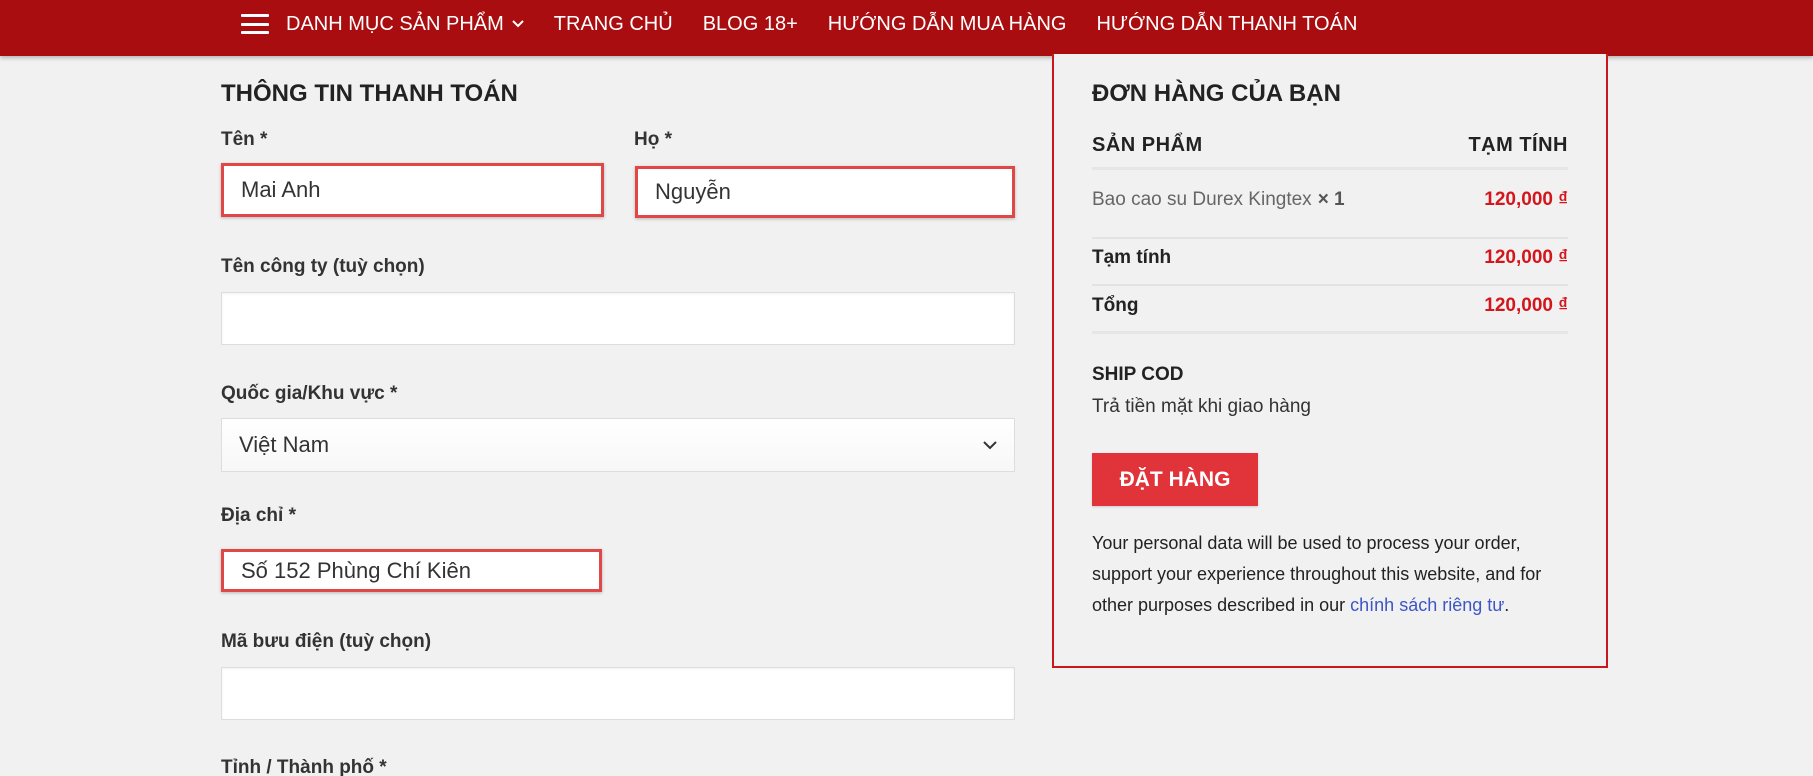  What do you see at coordinates (1115, 305) in the screenshot?
I see `total-label: Tổng` at bounding box center [1115, 305].